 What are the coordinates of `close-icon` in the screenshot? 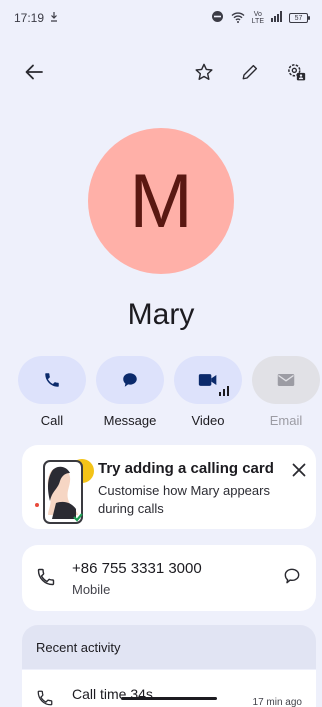 It's located at (299, 470).